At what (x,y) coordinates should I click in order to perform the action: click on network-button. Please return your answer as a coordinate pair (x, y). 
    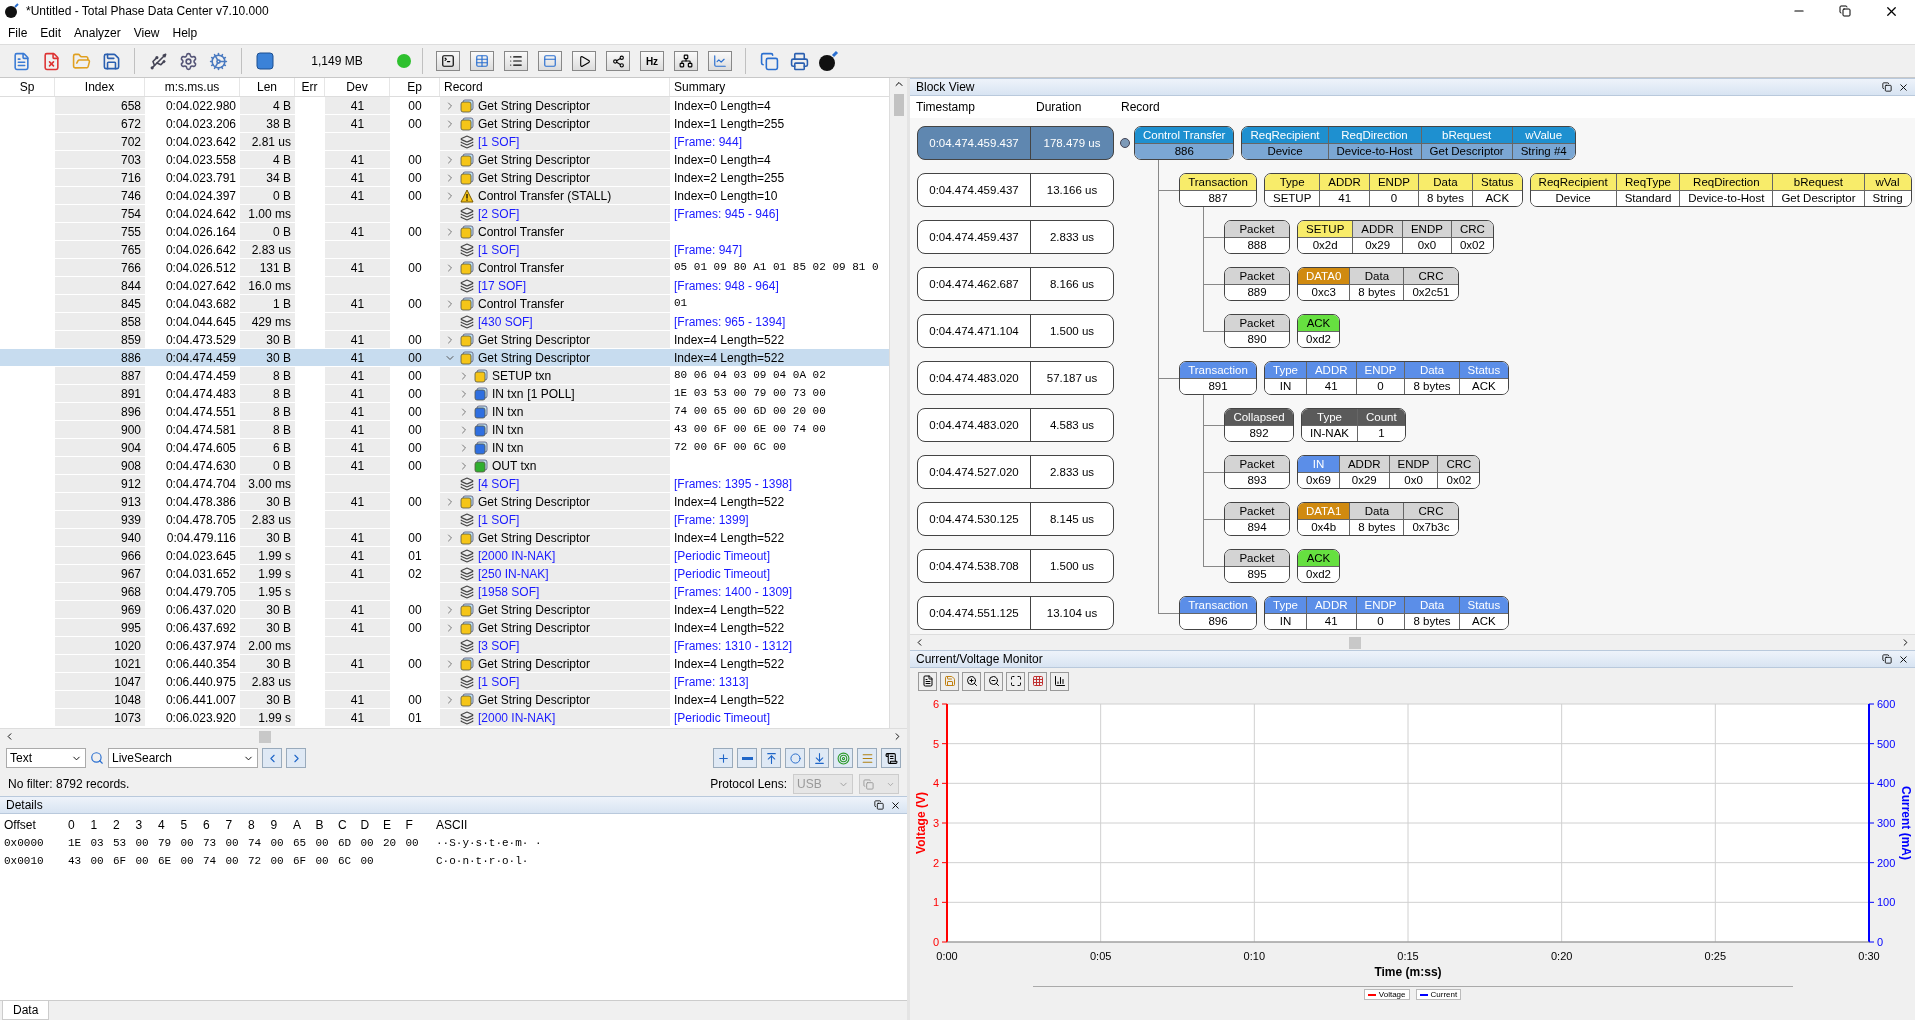
    Looking at the image, I should click on (686, 61).